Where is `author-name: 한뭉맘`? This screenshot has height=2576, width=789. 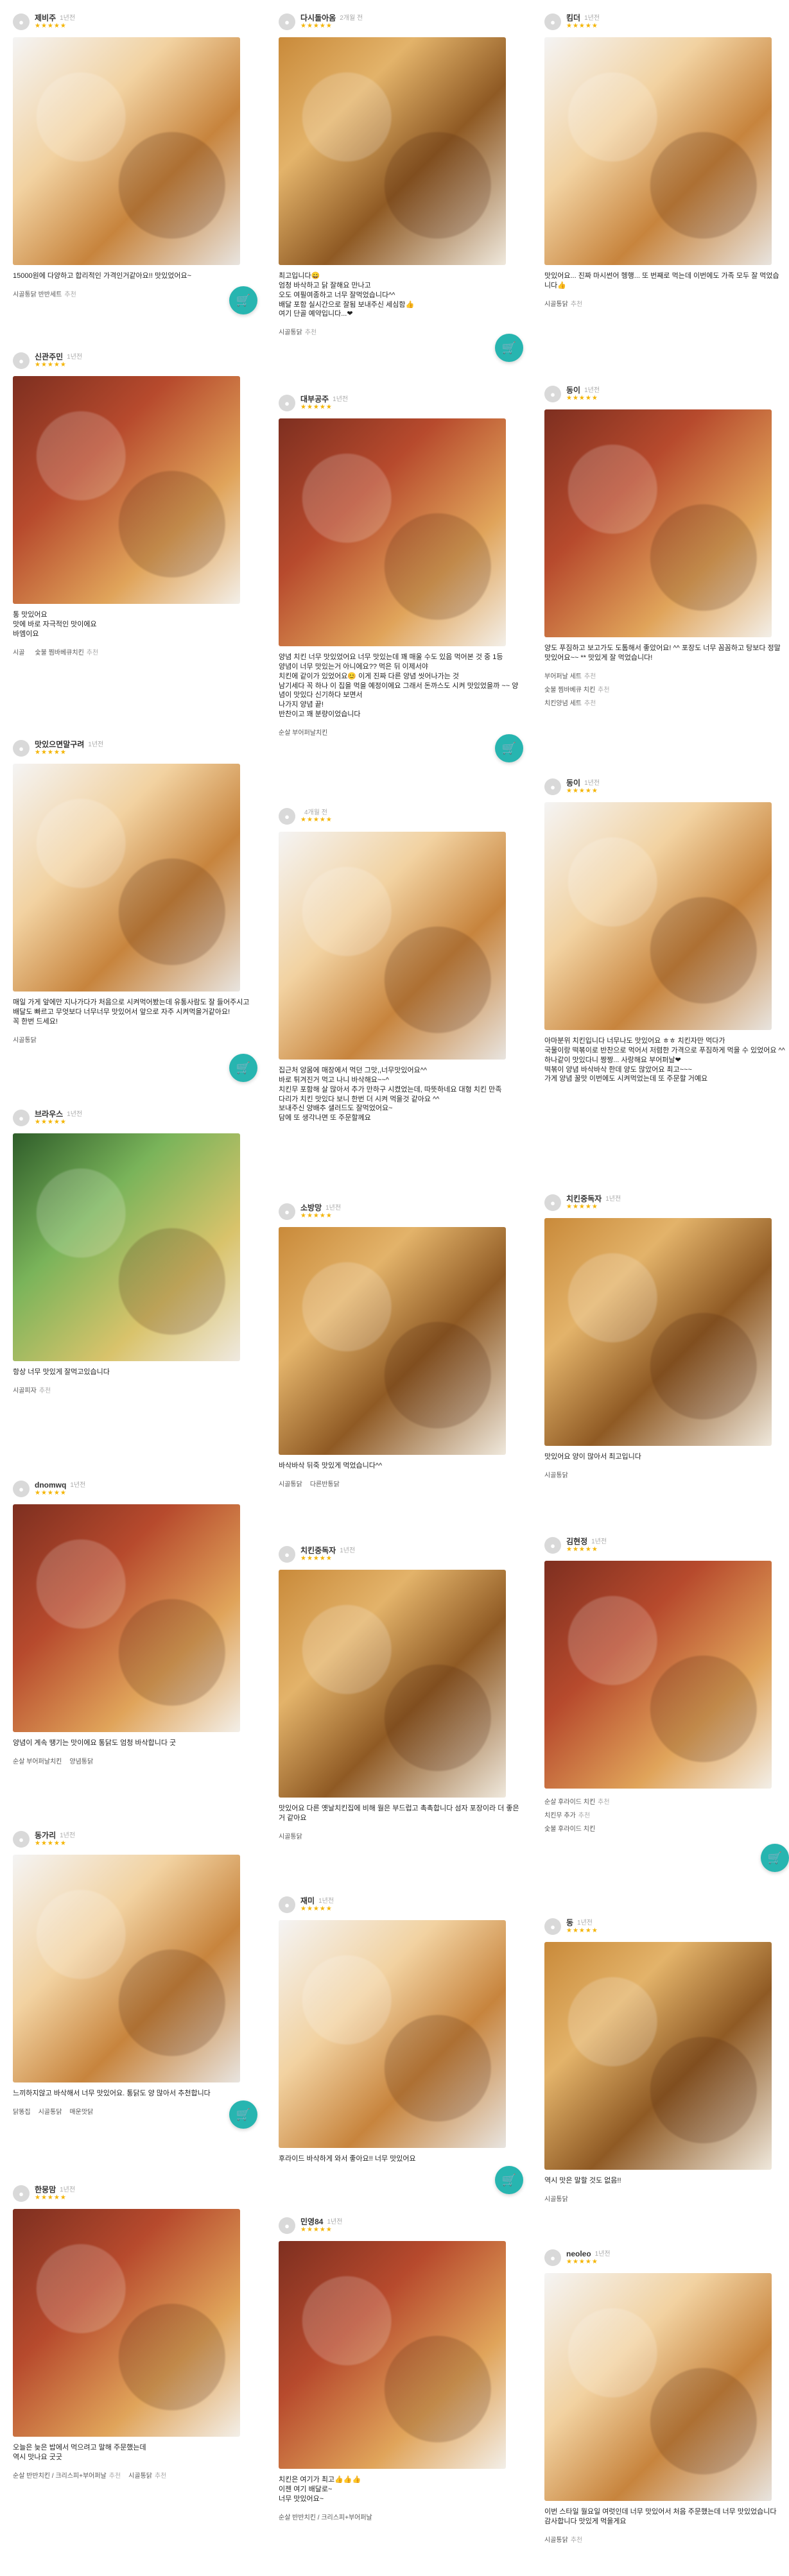 author-name: 한뭉맘 is located at coordinates (45, 2189).